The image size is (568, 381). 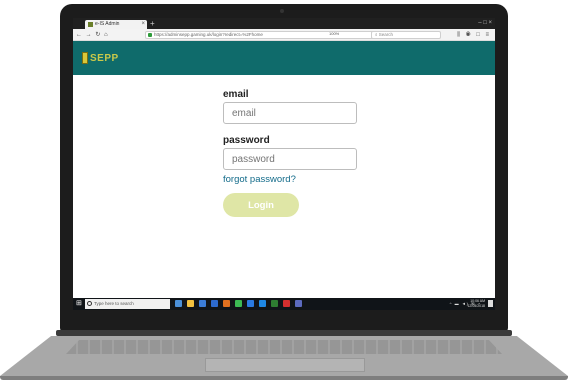 What do you see at coordinates (490, 303) in the screenshot?
I see `notifications-icon` at bounding box center [490, 303].